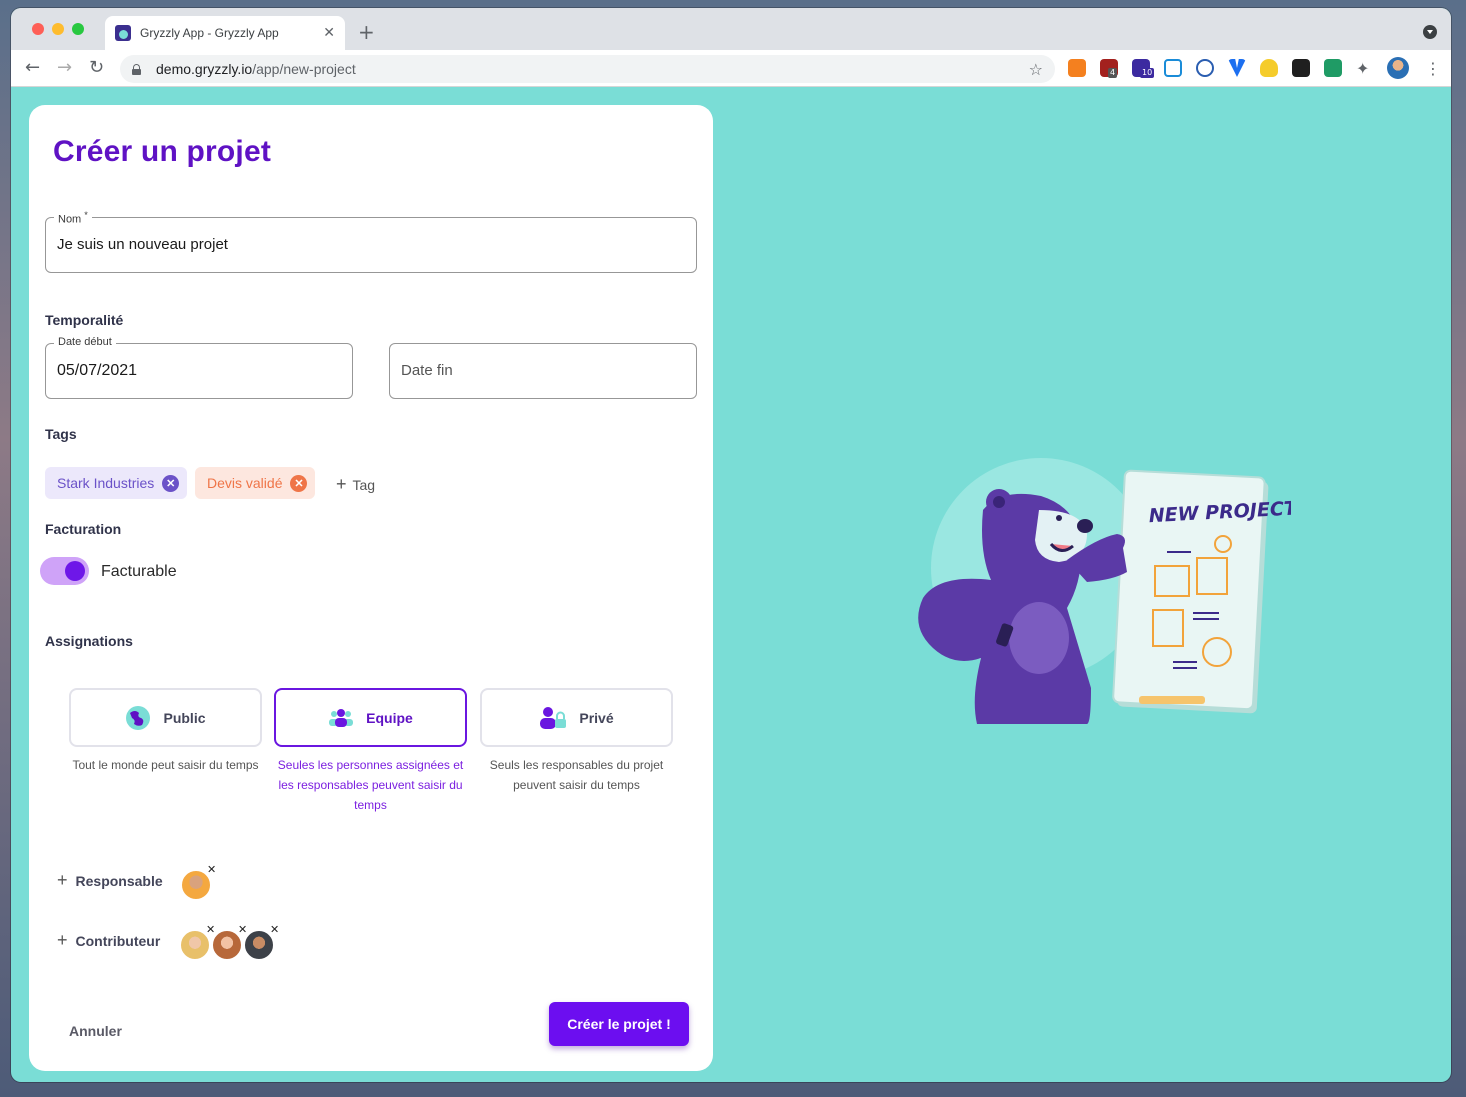 This screenshot has height=1097, width=1466. I want to click on new-tab-button: +, so click(366, 32).